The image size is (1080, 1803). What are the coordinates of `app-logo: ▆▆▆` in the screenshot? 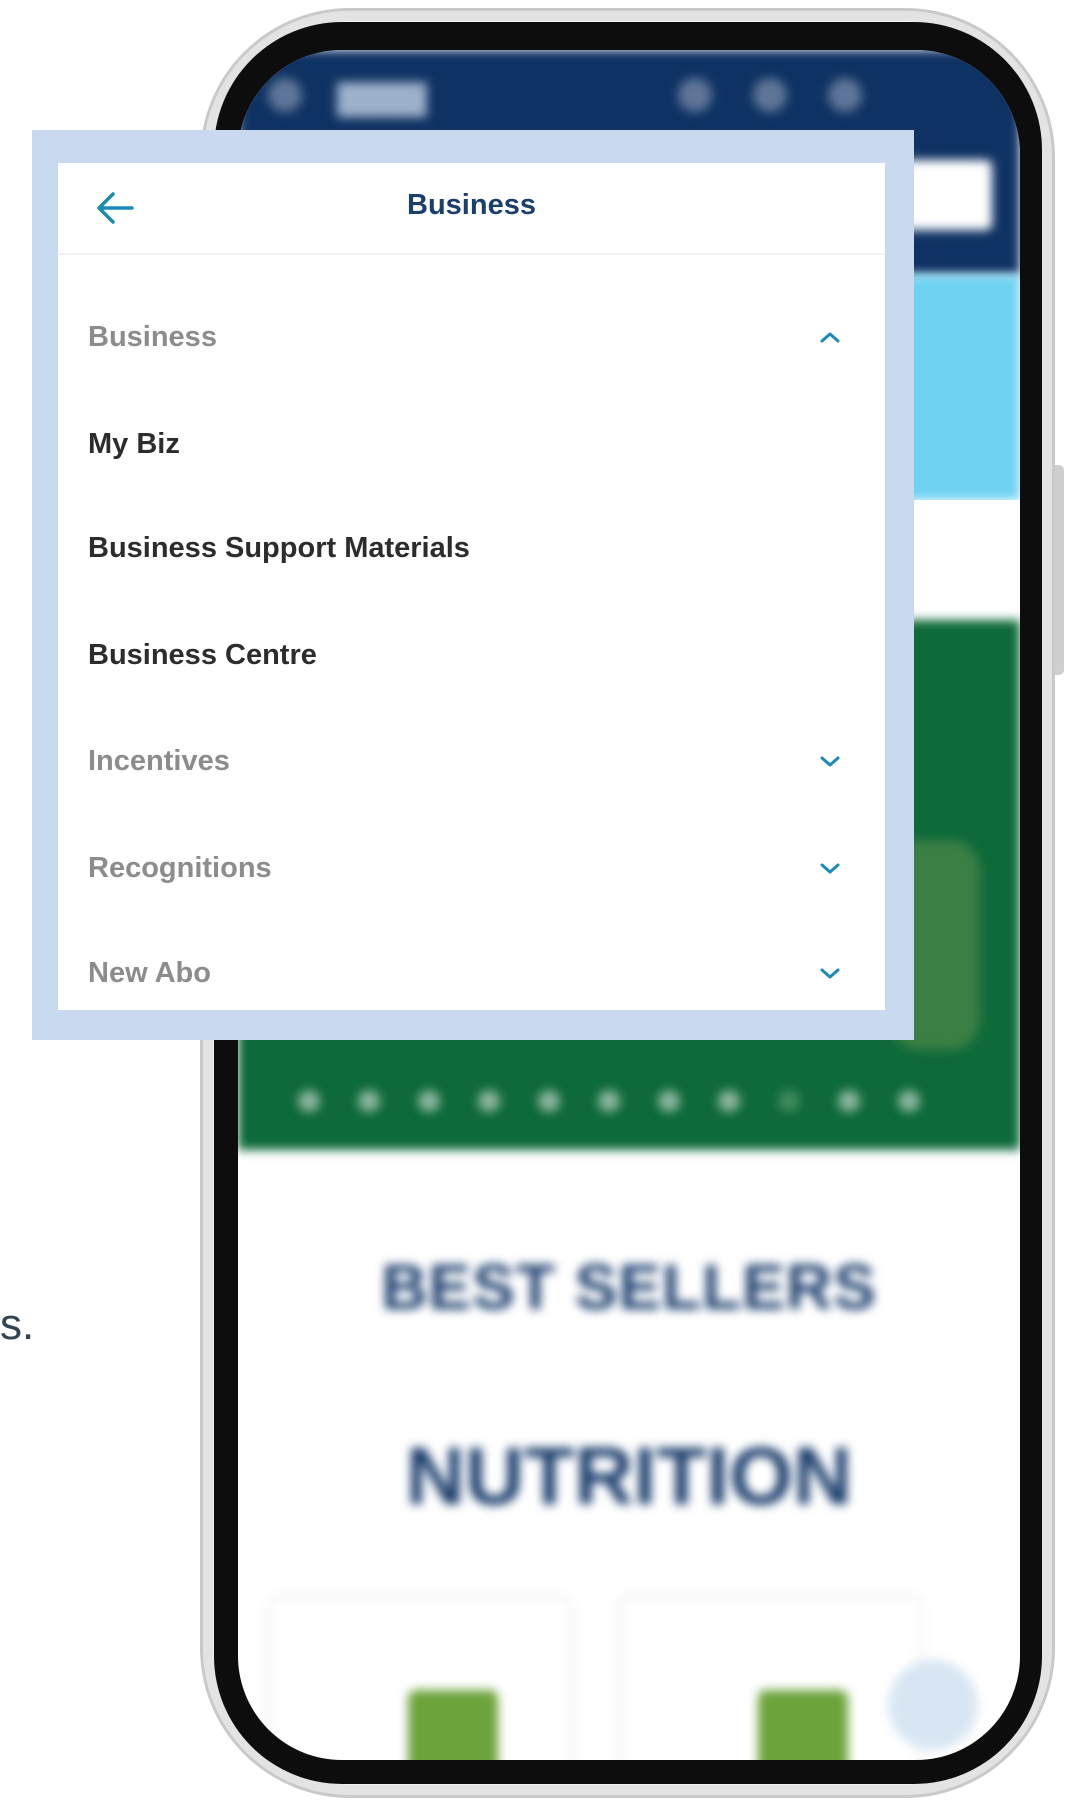 It's located at (382, 95).